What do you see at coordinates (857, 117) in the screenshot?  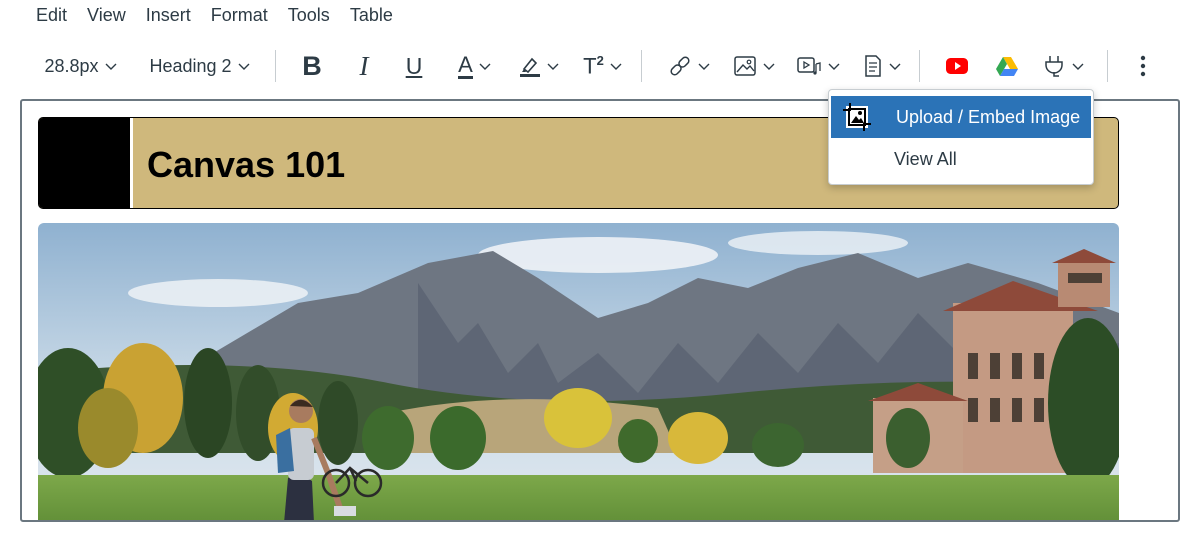 I see `upload-image-icon` at bounding box center [857, 117].